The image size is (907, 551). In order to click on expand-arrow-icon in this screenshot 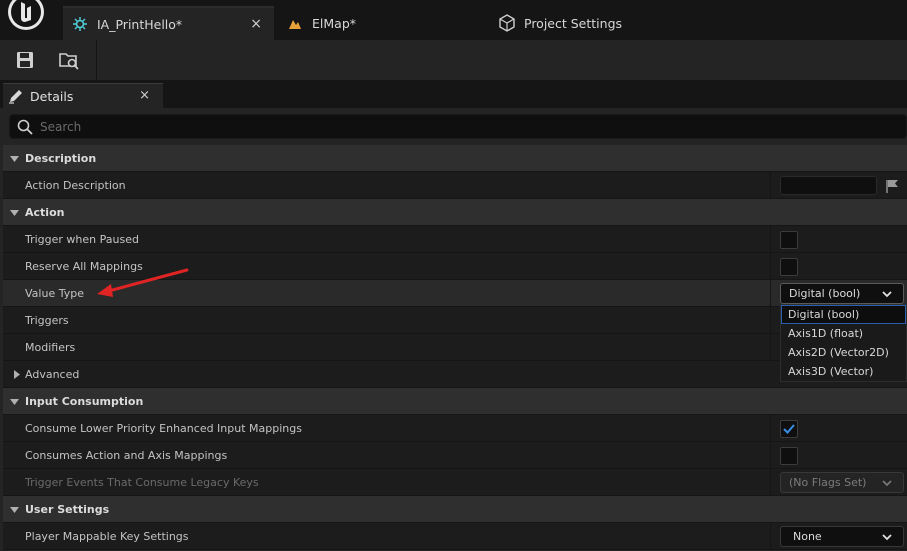, I will do `click(16, 374)`.